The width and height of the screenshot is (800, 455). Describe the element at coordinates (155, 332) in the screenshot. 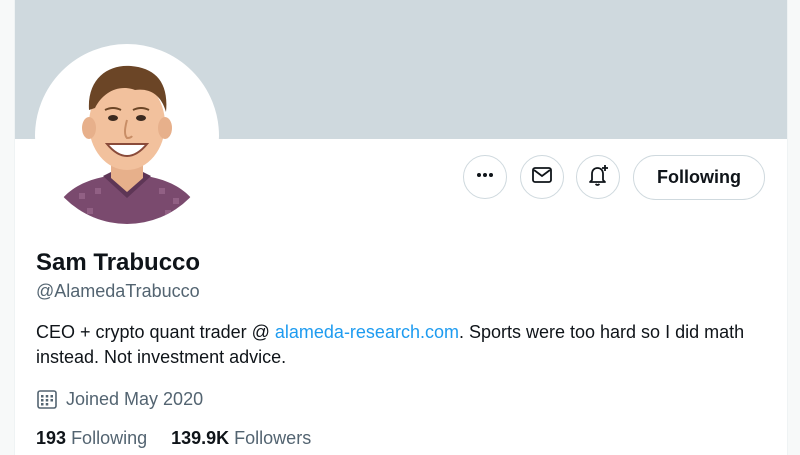

I see `bio-text-start: CEO + crypto quant trader @` at that location.